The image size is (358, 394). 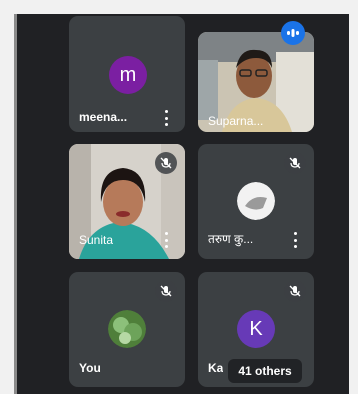 What do you see at coordinates (293, 33) in the screenshot?
I see `speaking-indicator-icon` at bounding box center [293, 33].